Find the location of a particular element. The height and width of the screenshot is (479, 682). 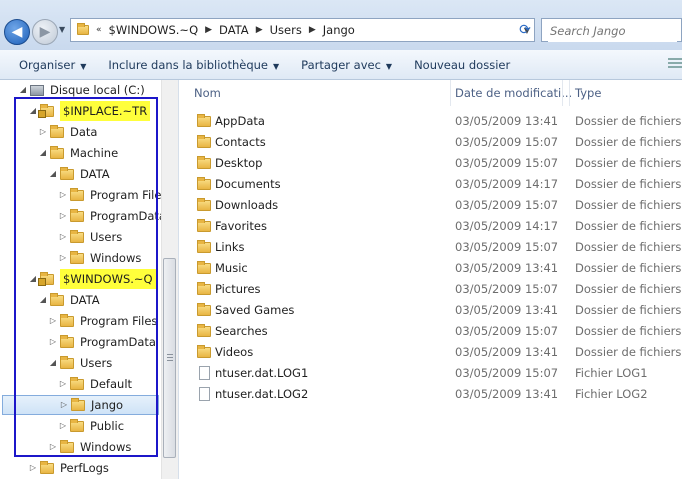

forward-arrow-icon: ▶ is located at coordinates (45, 32).